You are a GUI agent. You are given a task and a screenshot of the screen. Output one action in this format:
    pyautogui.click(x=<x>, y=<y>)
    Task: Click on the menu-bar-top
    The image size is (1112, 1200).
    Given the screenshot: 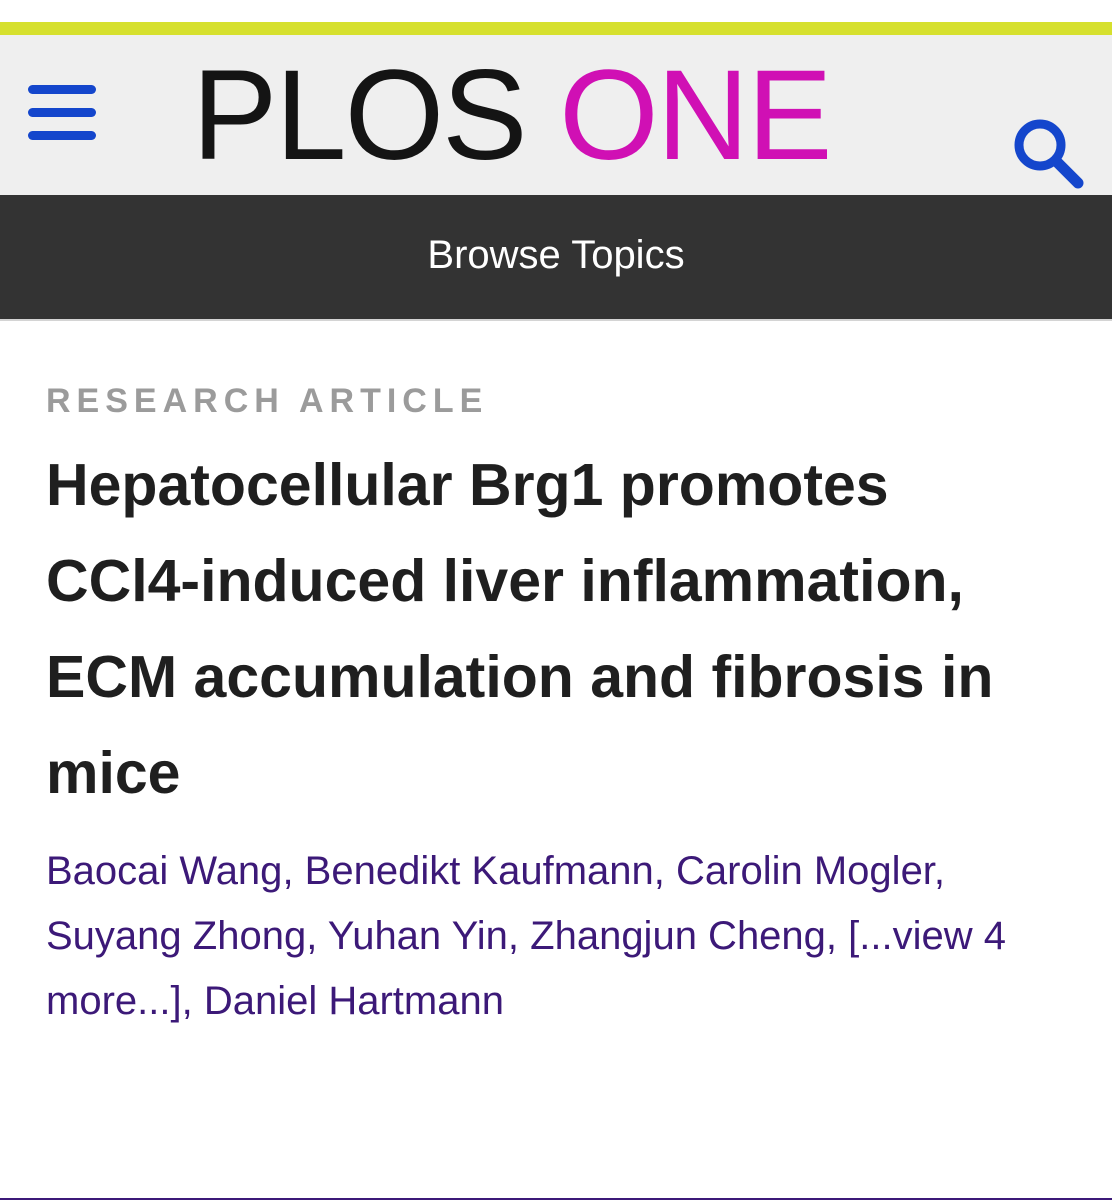 What is the action you would take?
    pyautogui.click(x=62, y=89)
    